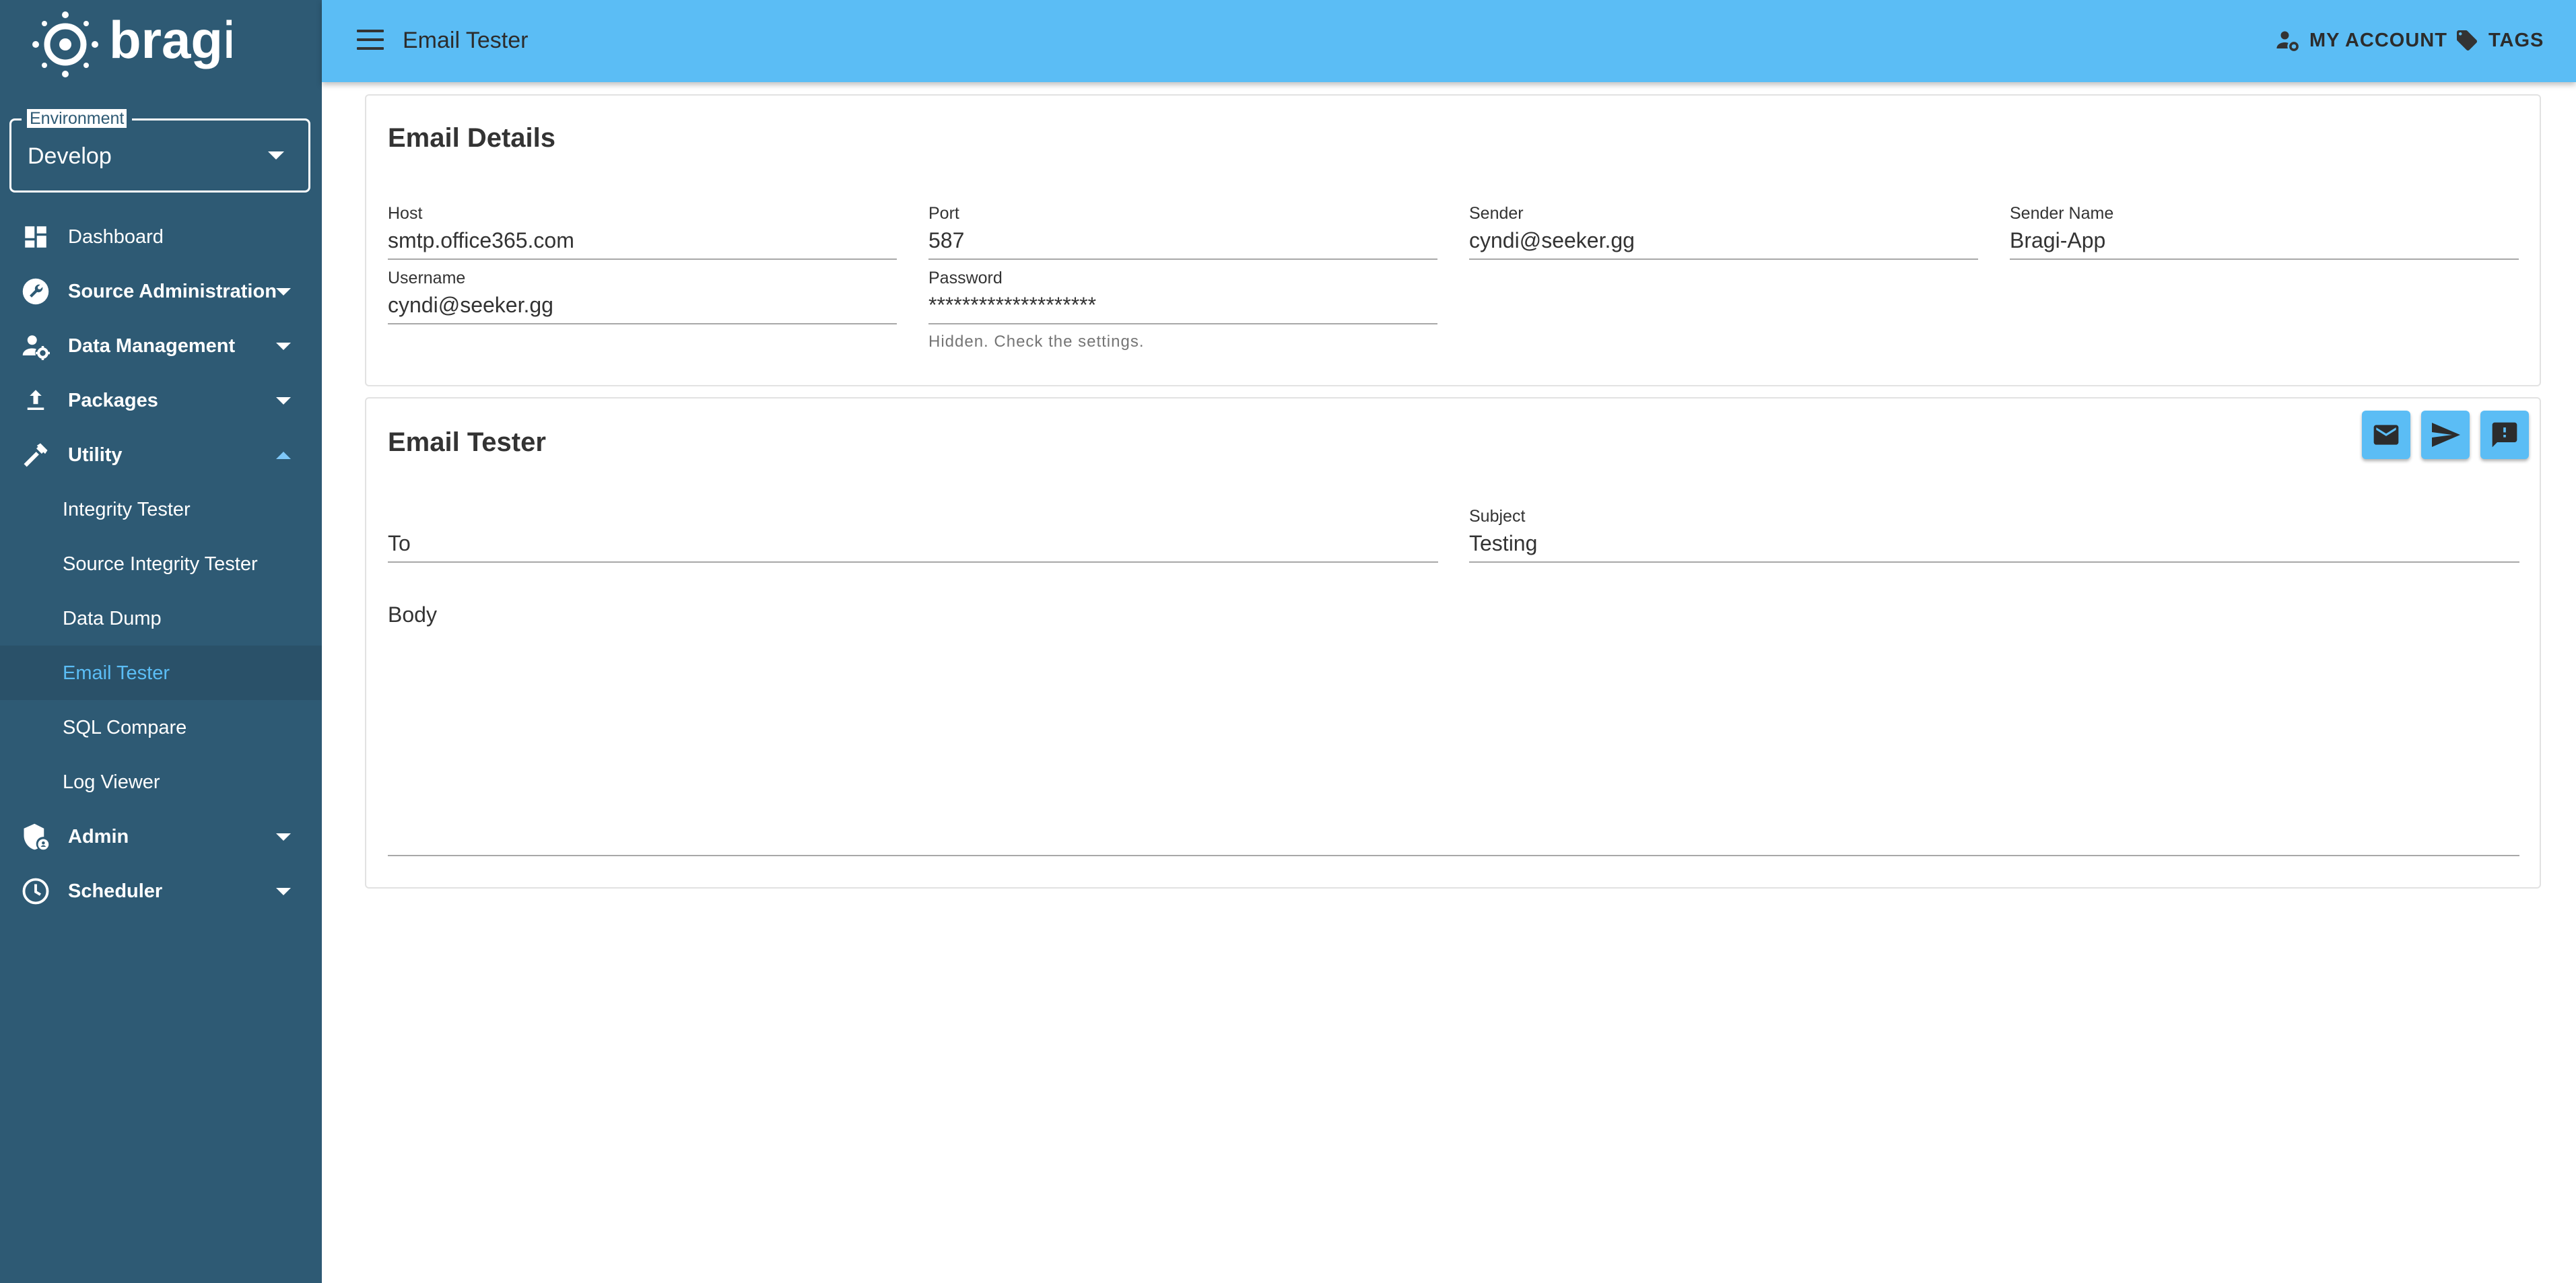  Describe the element at coordinates (1182, 231) in the screenshot. I see `port-field: Port 587` at that location.